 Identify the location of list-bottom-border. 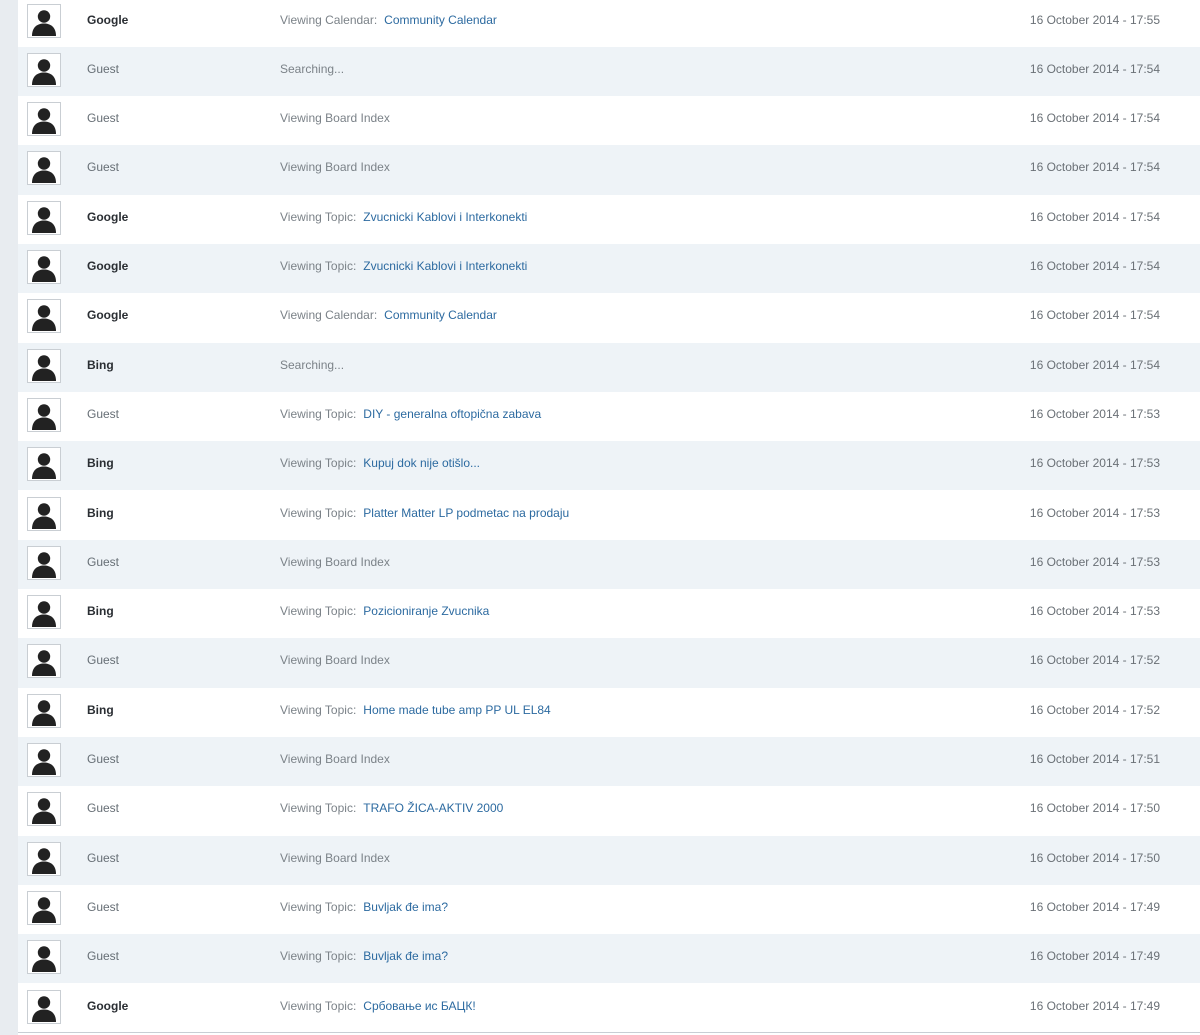
(609, 1032).